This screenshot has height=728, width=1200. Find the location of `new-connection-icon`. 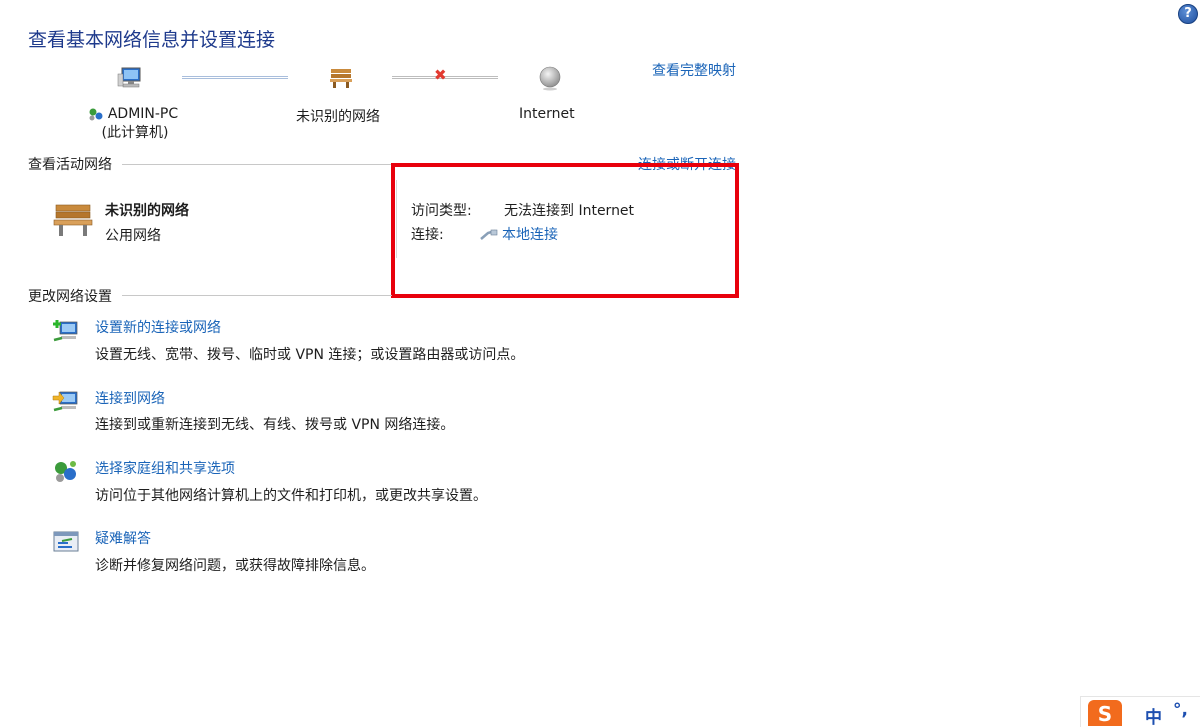

new-connection-icon is located at coordinates (66, 331).